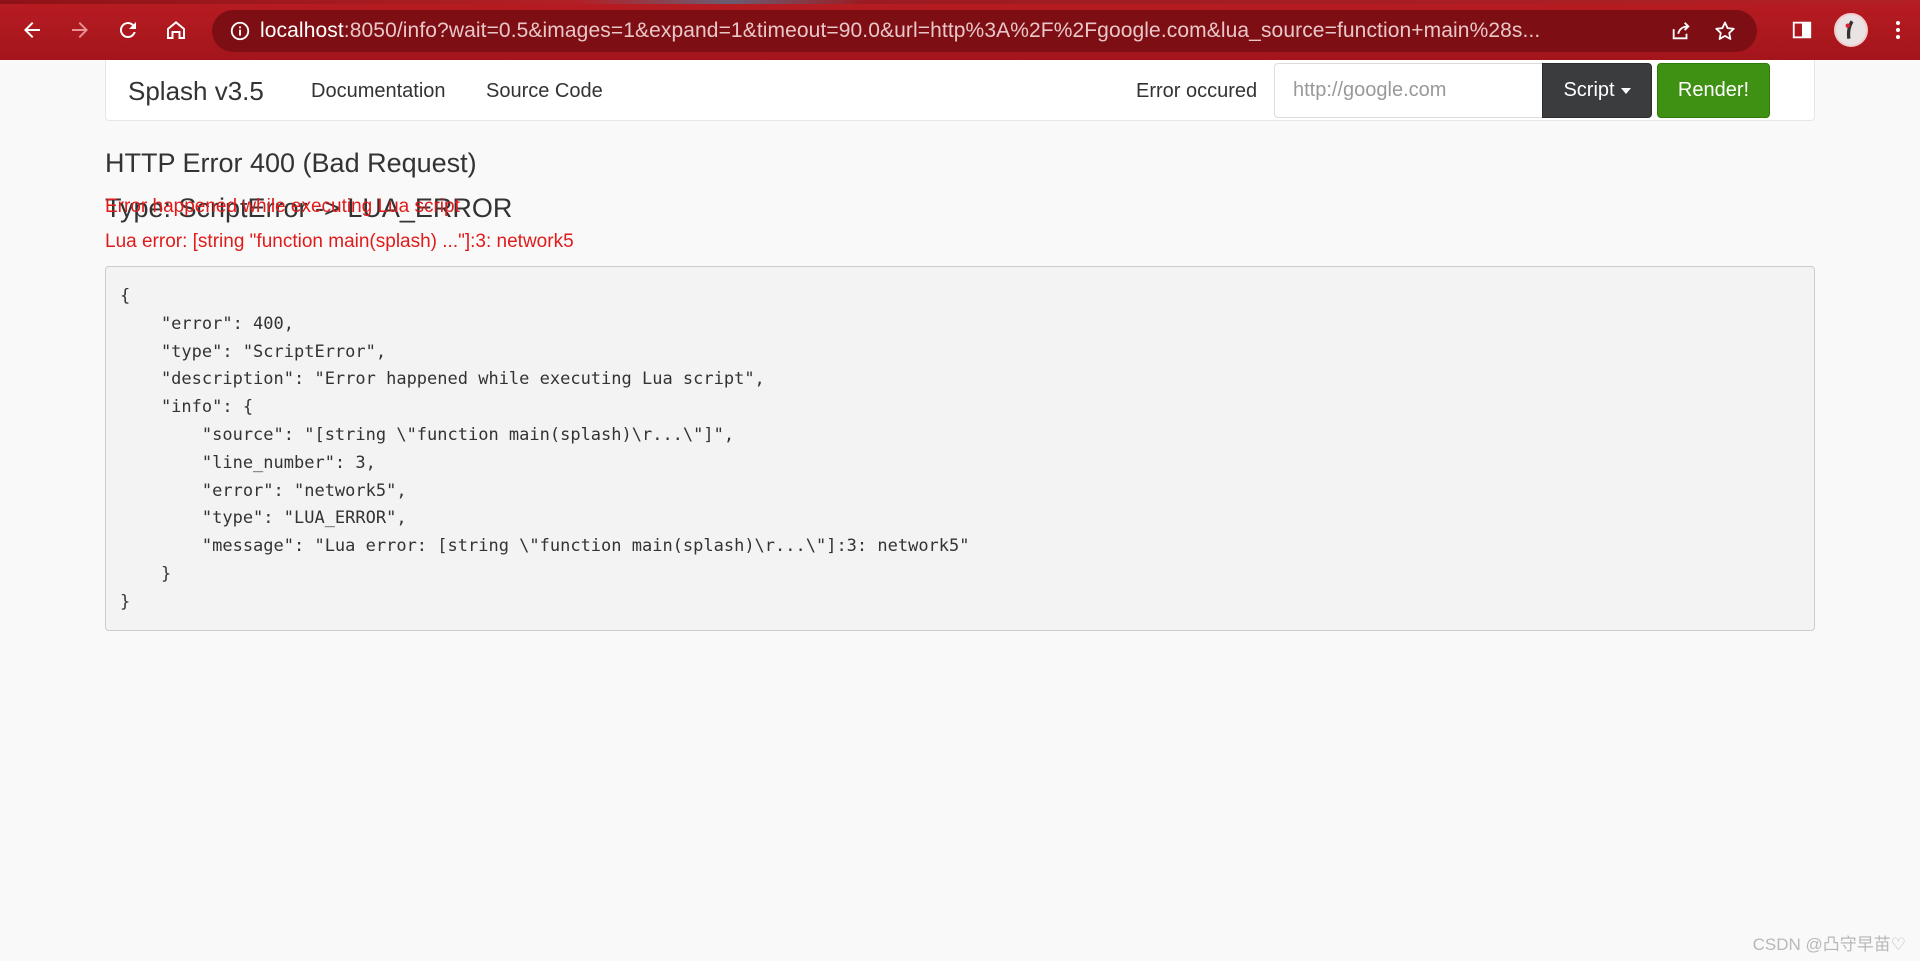  What do you see at coordinates (544, 91) in the screenshot?
I see `nav-link-source-code: Source Code` at bounding box center [544, 91].